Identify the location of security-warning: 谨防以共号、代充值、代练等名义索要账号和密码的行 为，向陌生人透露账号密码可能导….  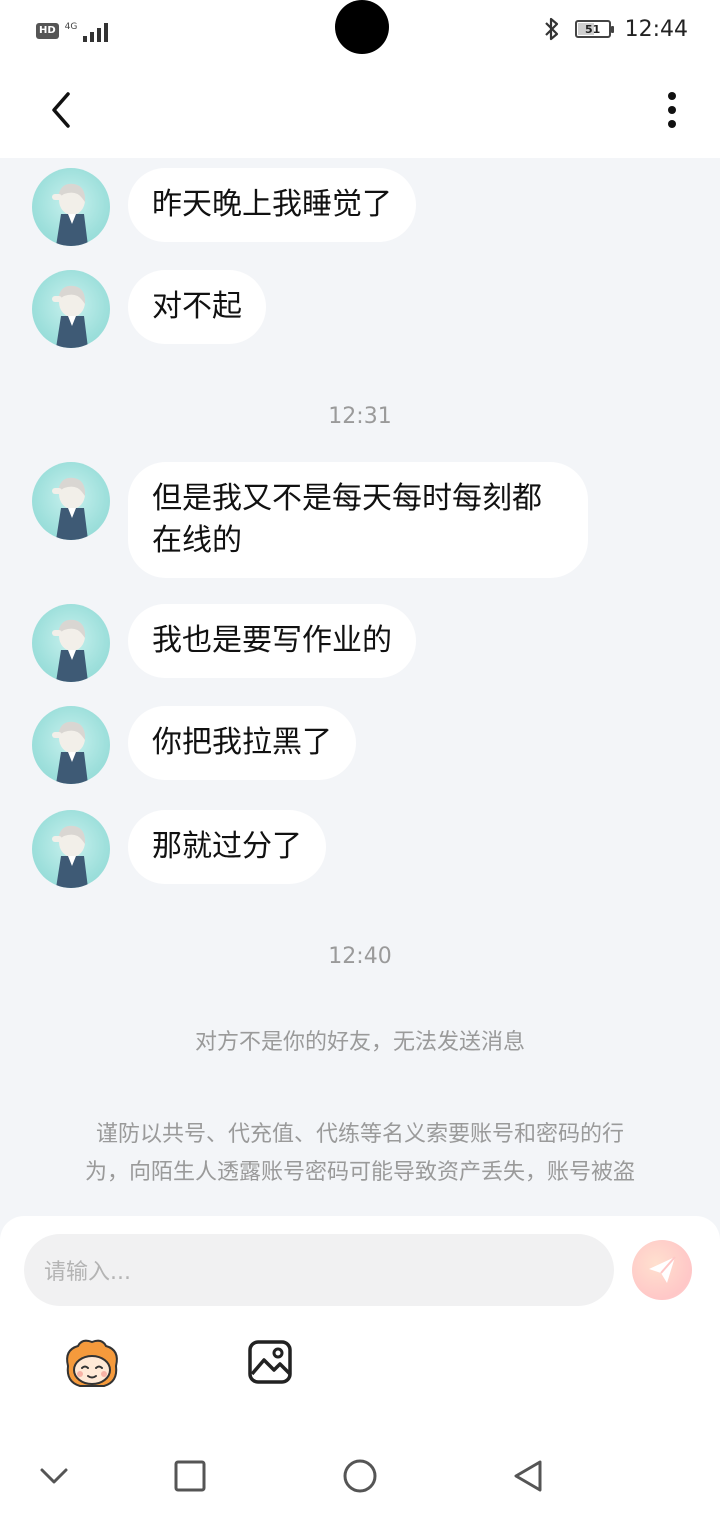
(360, 1154).